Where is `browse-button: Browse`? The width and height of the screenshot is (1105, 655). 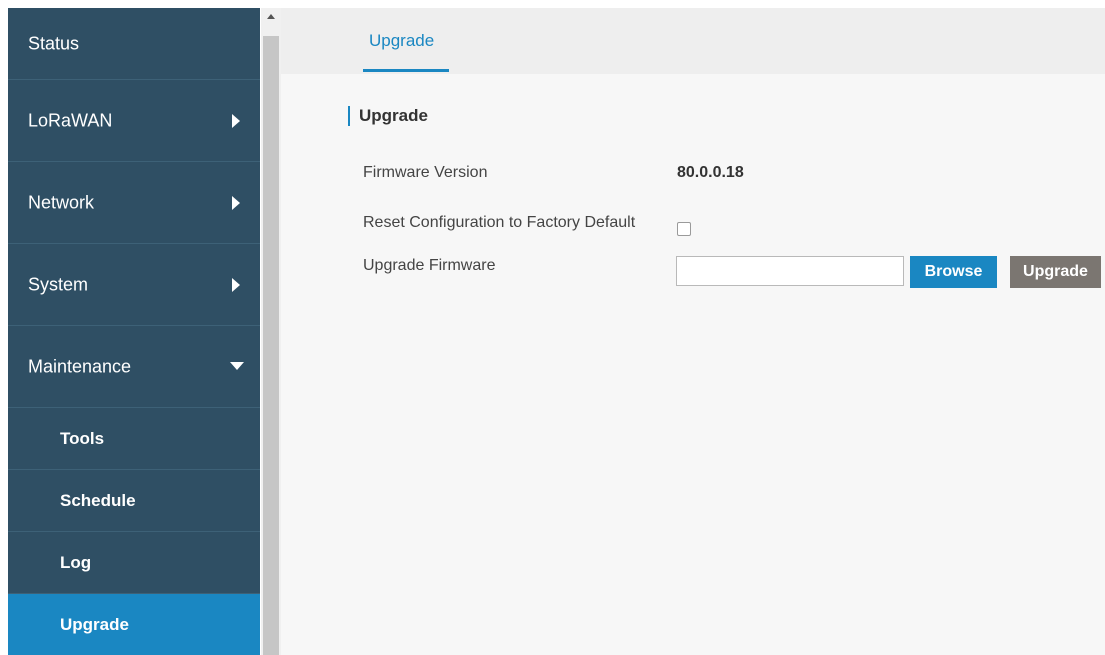 browse-button: Browse is located at coordinates (953, 272).